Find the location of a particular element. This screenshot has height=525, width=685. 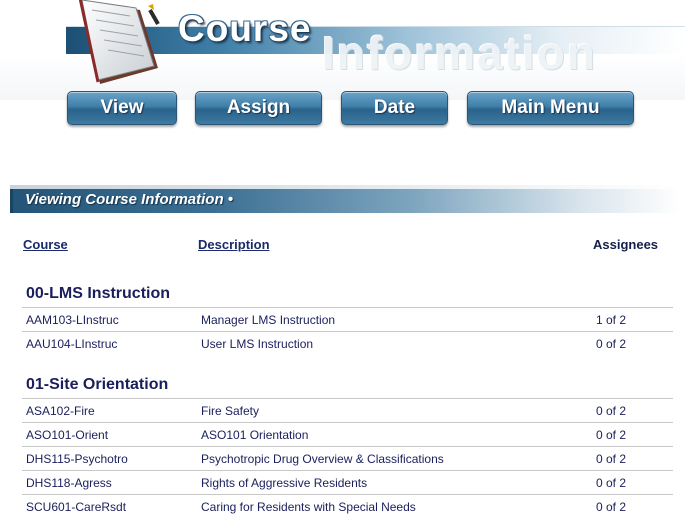

course-code: DHS118-Agress is located at coordinates (69, 483).